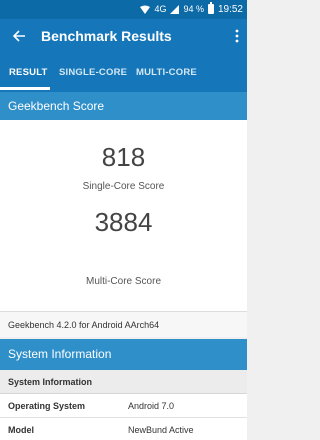  Describe the element at coordinates (151, 406) in the screenshot. I see `row-value: Android 7.0` at that location.